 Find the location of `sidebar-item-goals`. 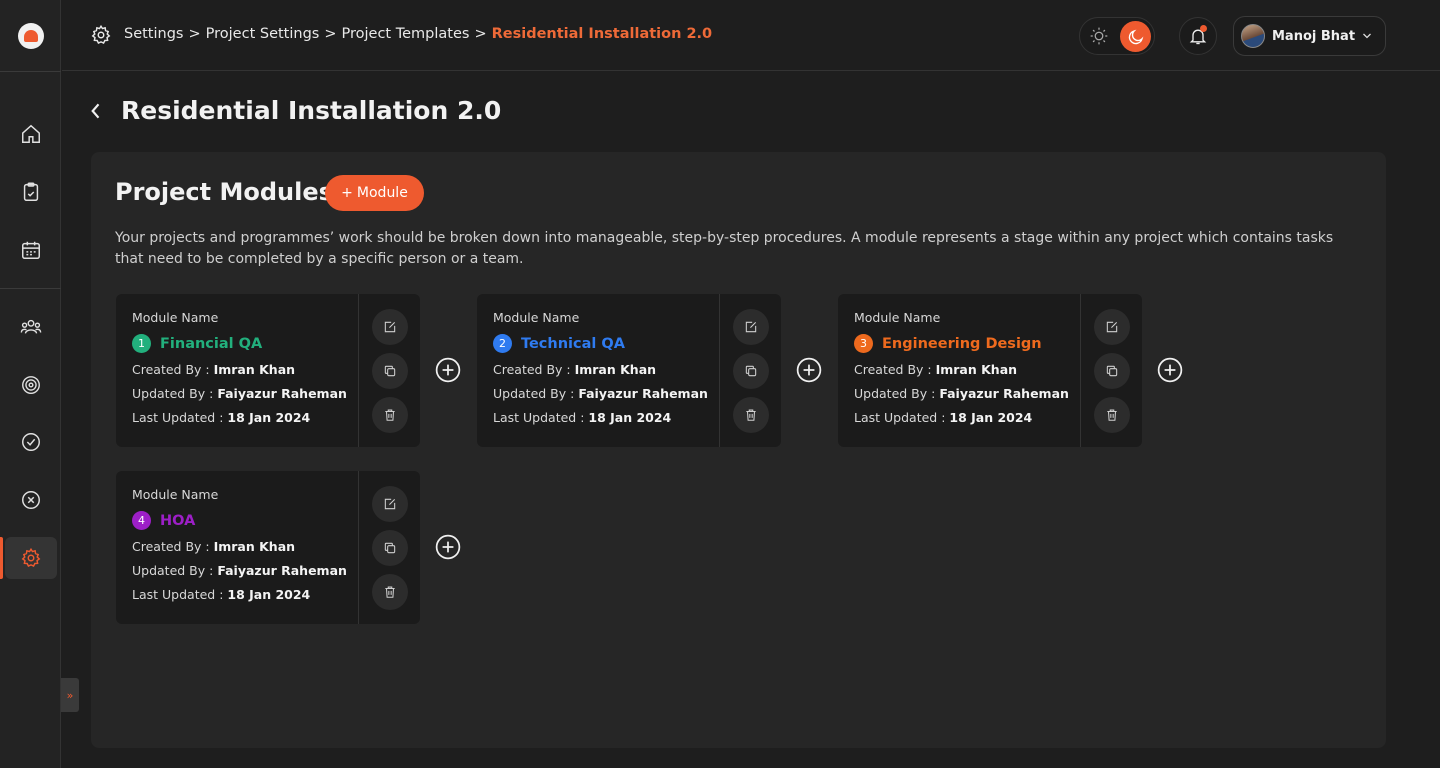

sidebar-item-goals is located at coordinates (31, 385).